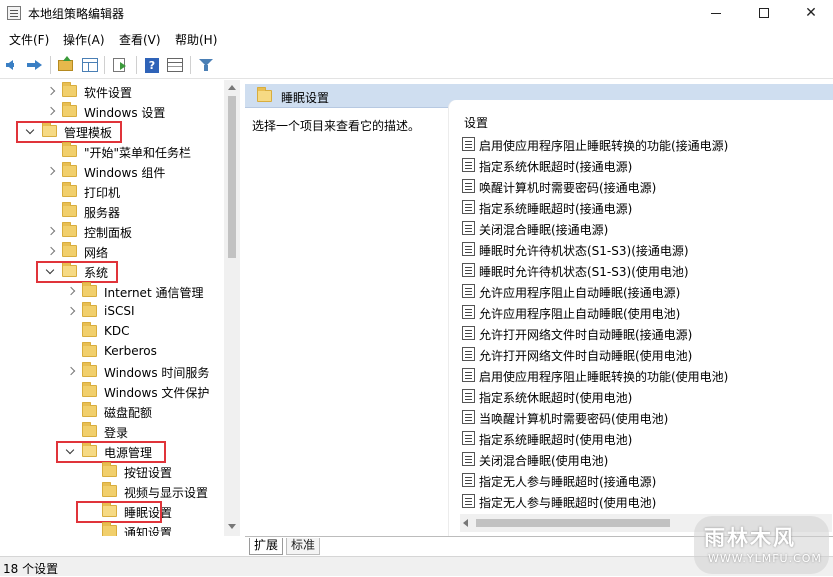 This screenshot has height=577, width=833. Describe the element at coordinates (10, 65) in the screenshot. I see `back-arrow-icon` at that location.